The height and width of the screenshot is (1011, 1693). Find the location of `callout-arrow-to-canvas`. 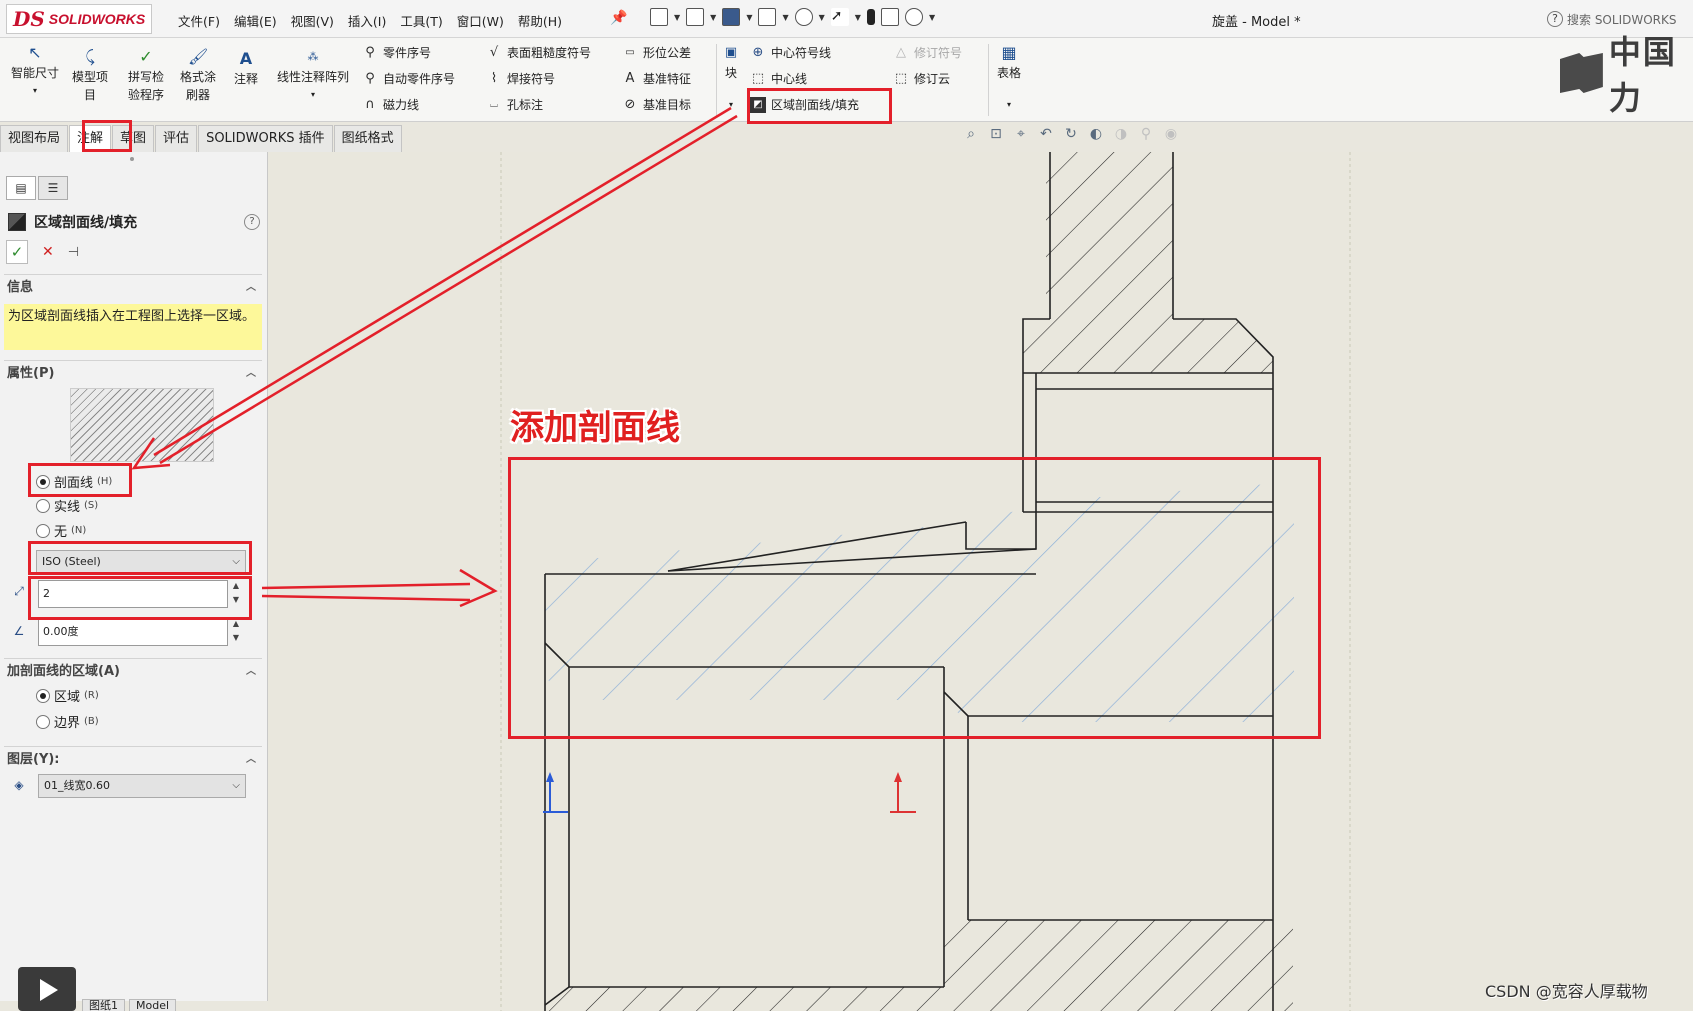

callout-arrow-to-canvas is located at coordinates (379, 588).